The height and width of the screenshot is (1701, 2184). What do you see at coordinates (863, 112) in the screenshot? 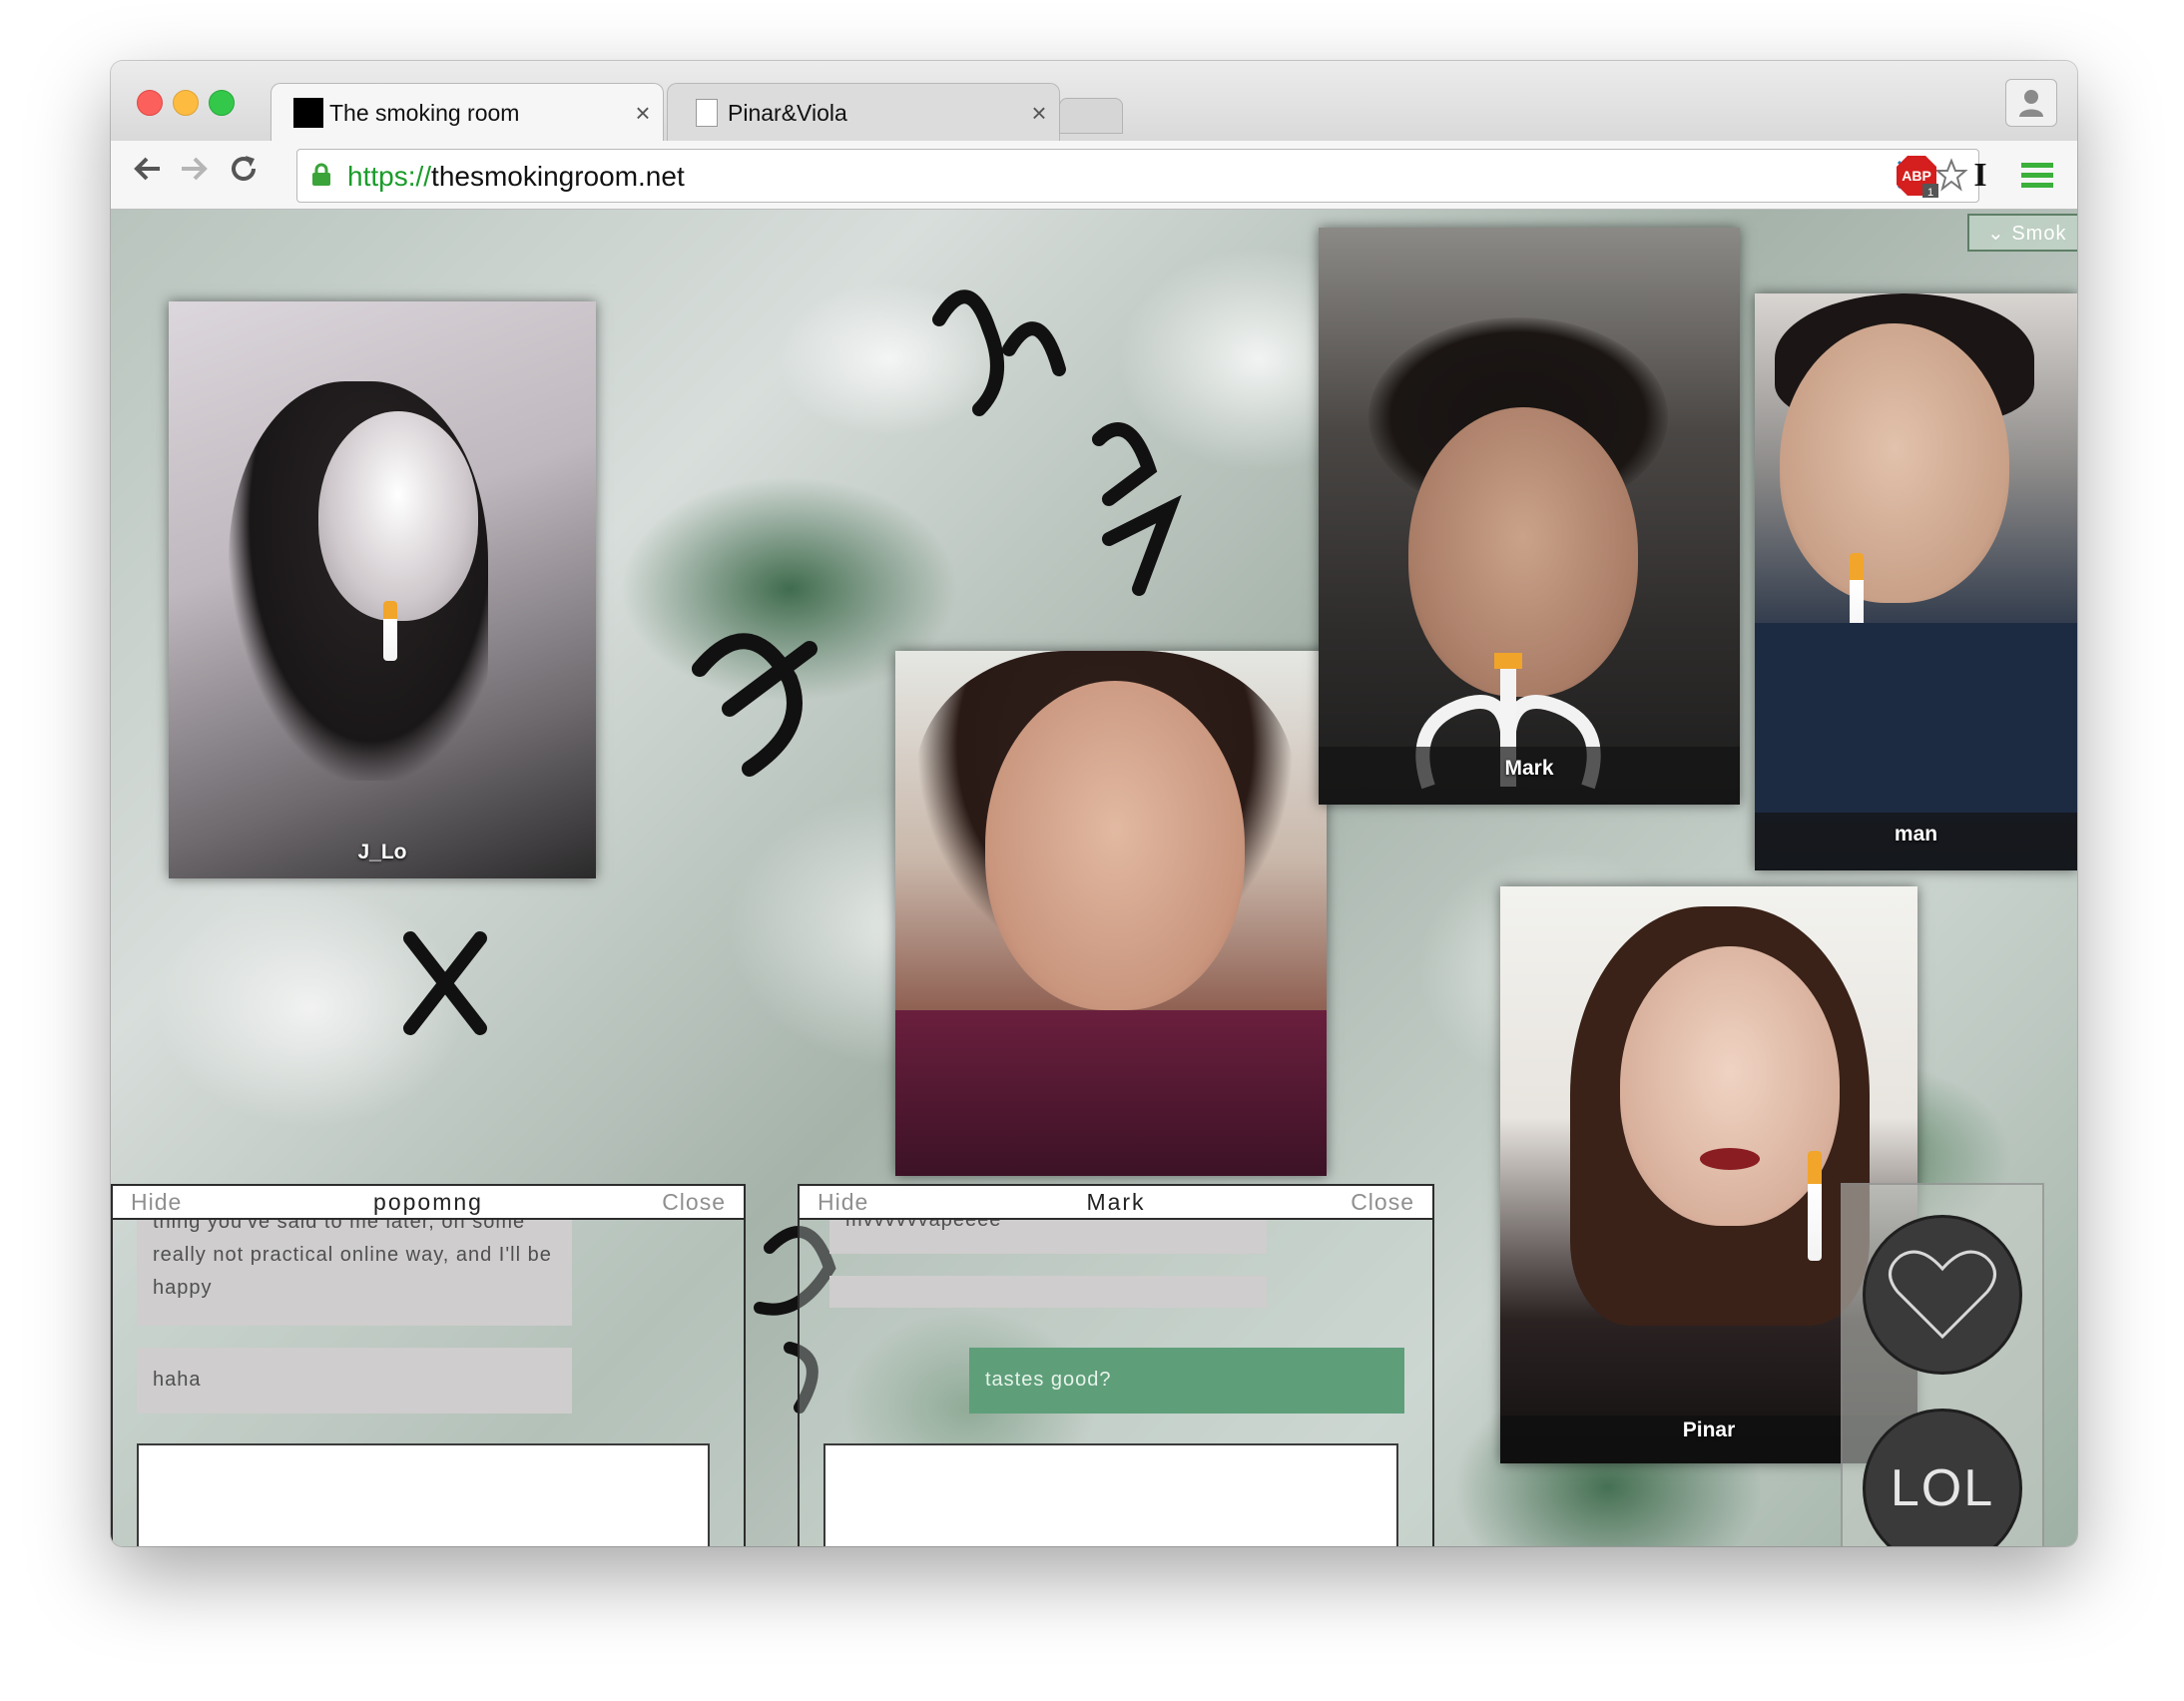
I see `tab-pinar-viola: Pinar&Viola ×` at bounding box center [863, 112].